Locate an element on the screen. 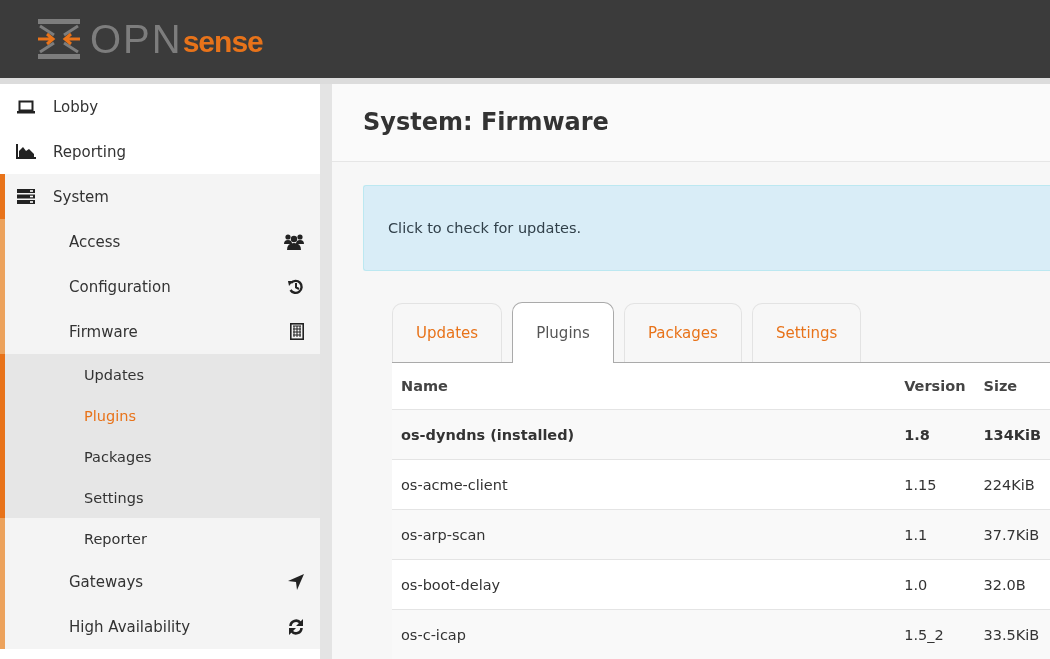 The width and height of the screenshot is (1050, 659). location-arrow-icon is located at coordinates (296, 581).